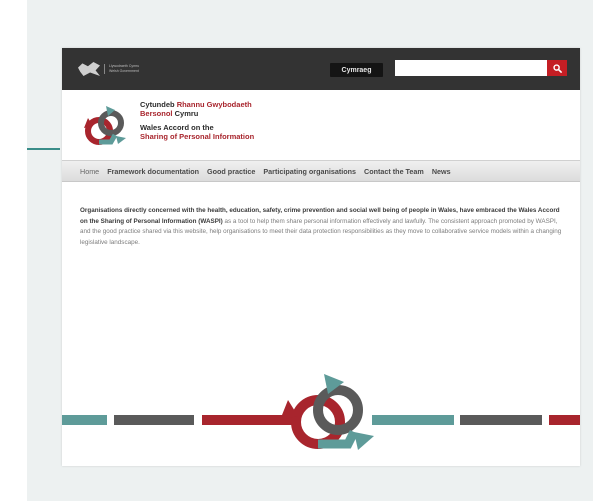  I want to click on accent-line, so click(43, 149).